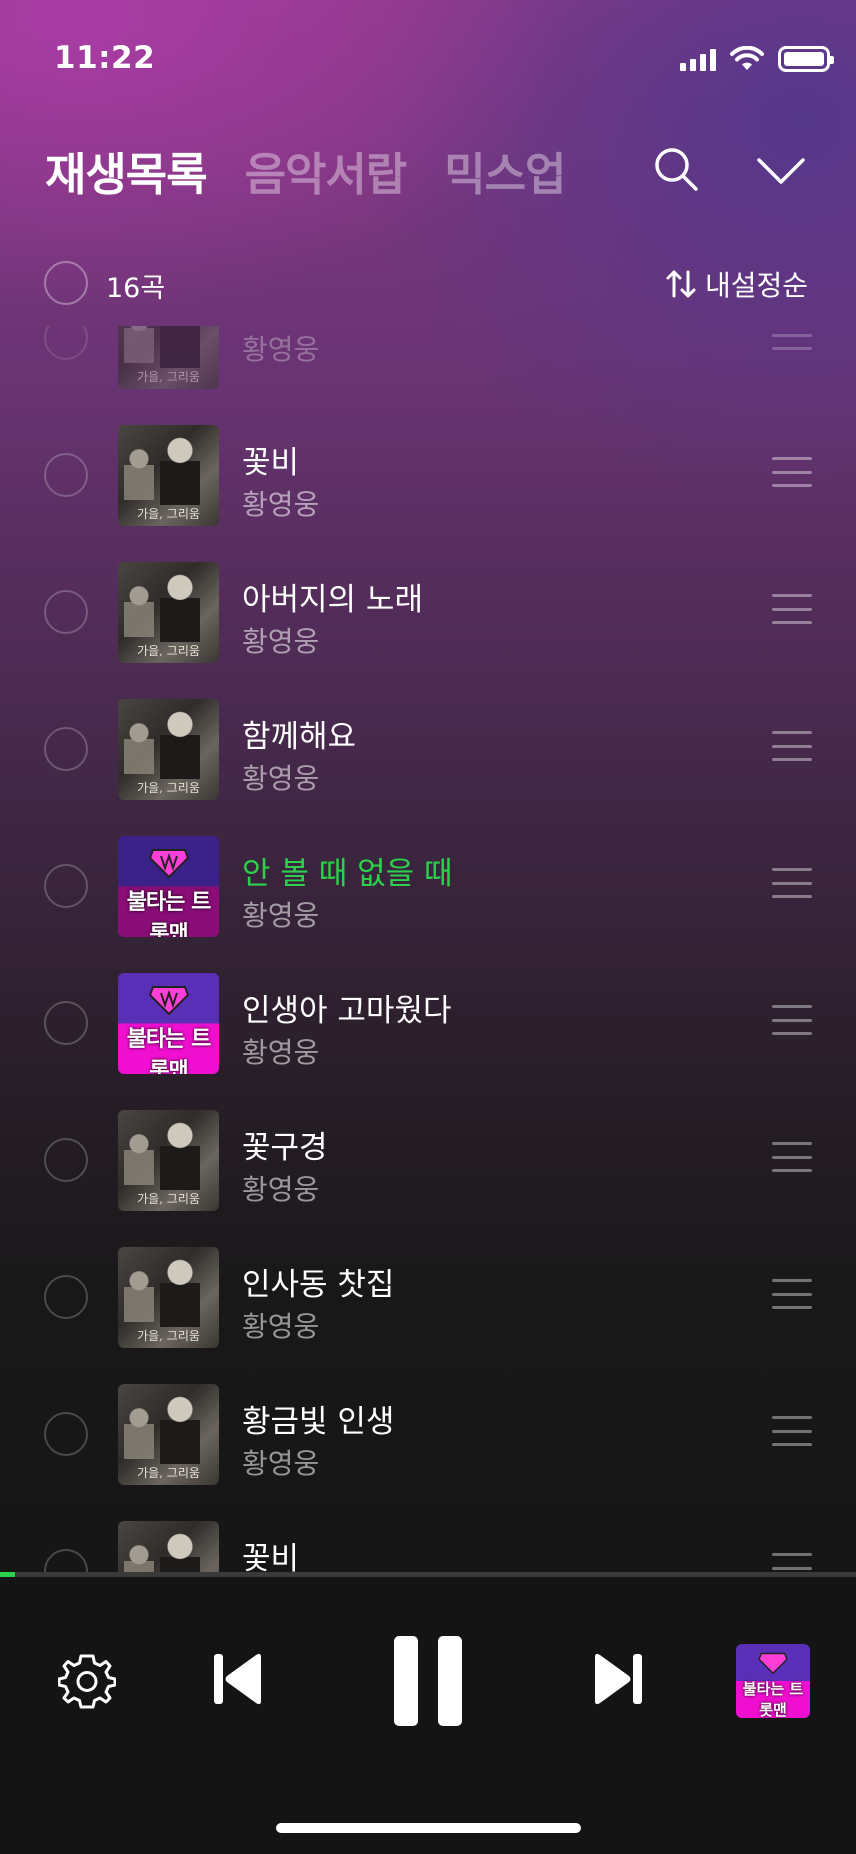 Image resolution: width=856 pixels, height=1854 pixels. What do you see at coordinates (428, 1434) in the screenshot?
I see `track-row: 가을, 그리움 황금빛 인생황영웅` at bounding box center [428, 1434].